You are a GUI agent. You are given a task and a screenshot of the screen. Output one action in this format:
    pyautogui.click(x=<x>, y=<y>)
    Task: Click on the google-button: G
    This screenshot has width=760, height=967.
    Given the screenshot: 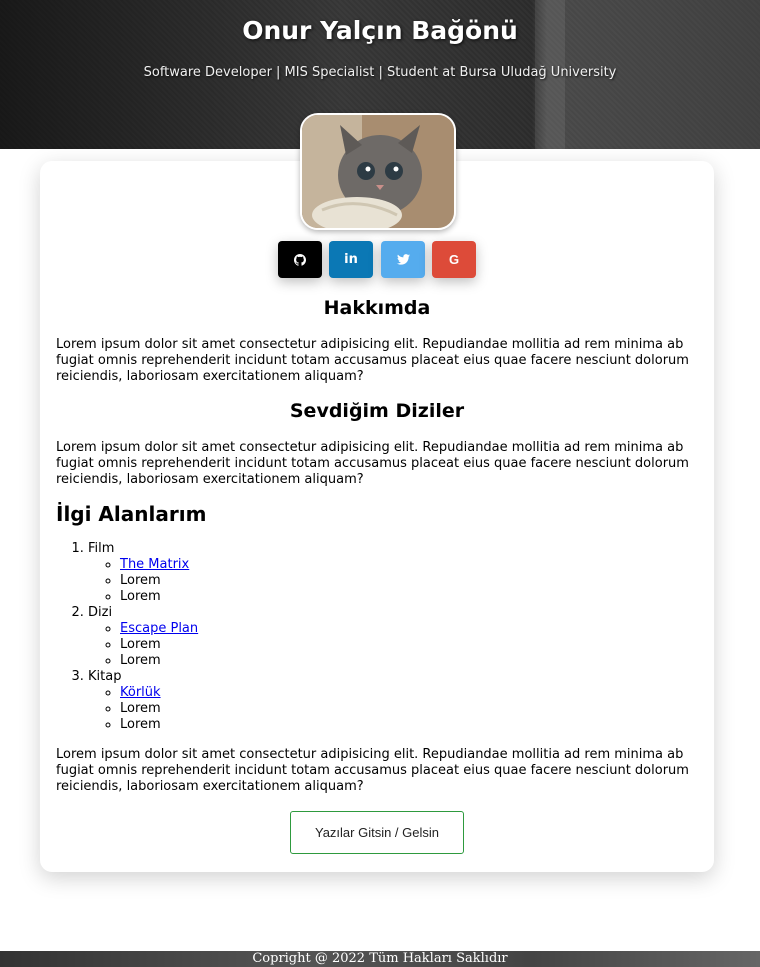 What is the action you would take?
    pyautogui.click(x=454, y=259)
    